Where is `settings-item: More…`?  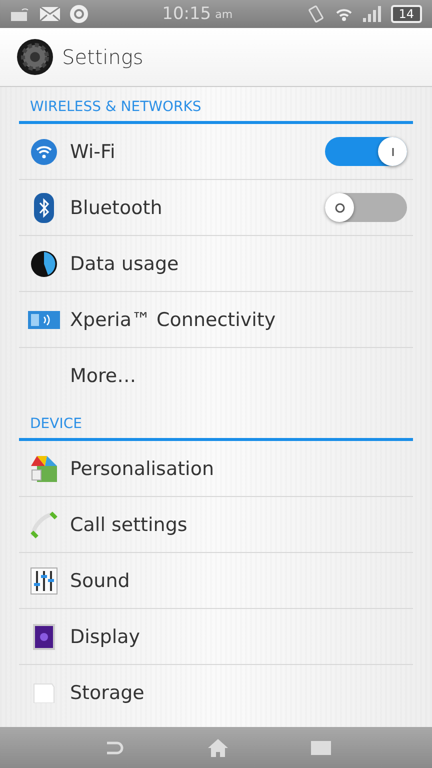 settings-item: More… is located at coordinates (216, 376).